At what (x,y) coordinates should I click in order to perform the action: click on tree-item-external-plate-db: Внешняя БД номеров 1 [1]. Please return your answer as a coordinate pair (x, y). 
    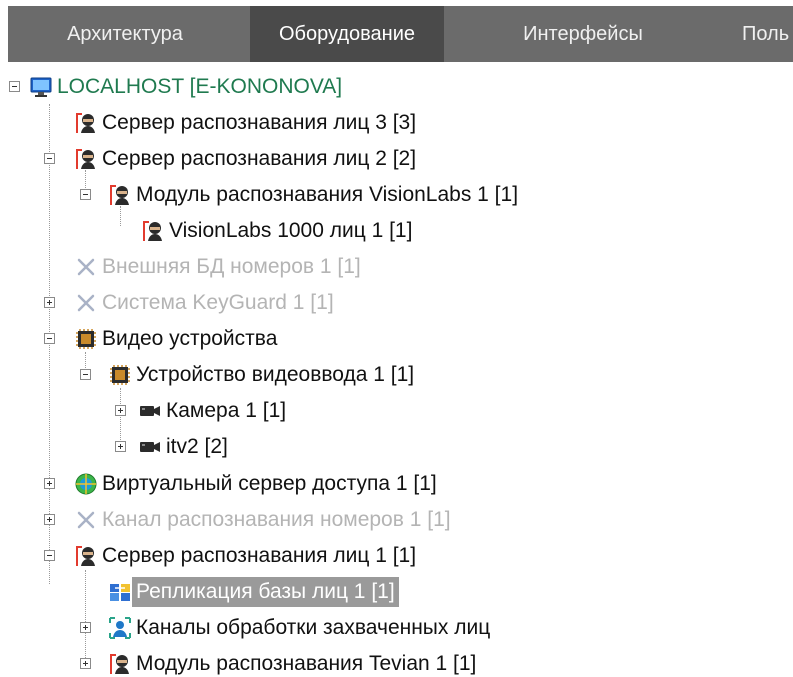
    Looking at the image, I should click on (219, 267).